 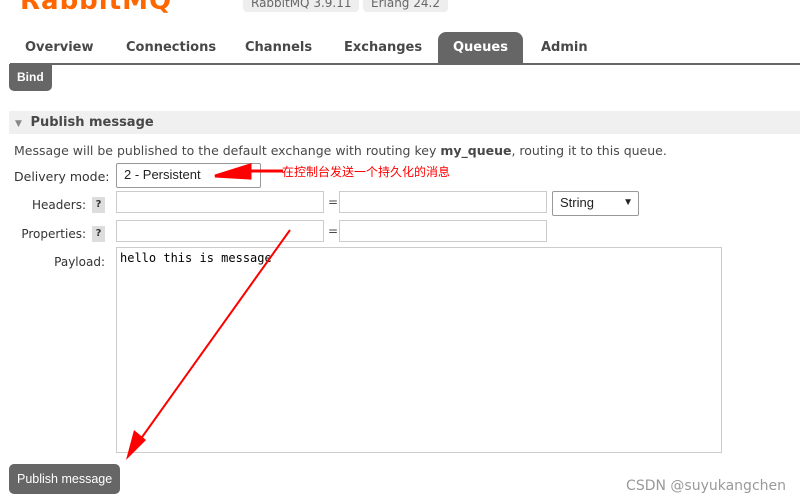 I want to click on arrow-to-publish-button, so click(x=215, y=335).